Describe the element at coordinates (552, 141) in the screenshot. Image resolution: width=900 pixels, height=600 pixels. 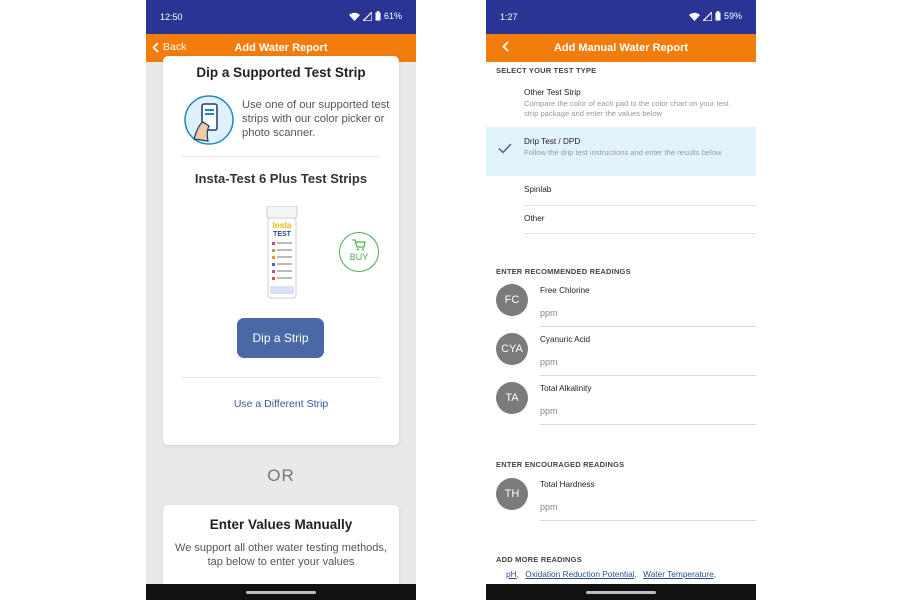
I see `test-type-name: Drip Test / DPD` at that location.